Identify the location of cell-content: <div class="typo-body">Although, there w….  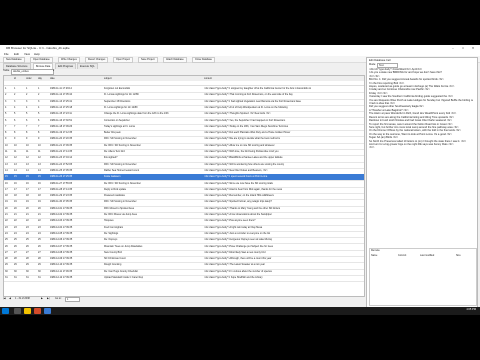
(282, 258).